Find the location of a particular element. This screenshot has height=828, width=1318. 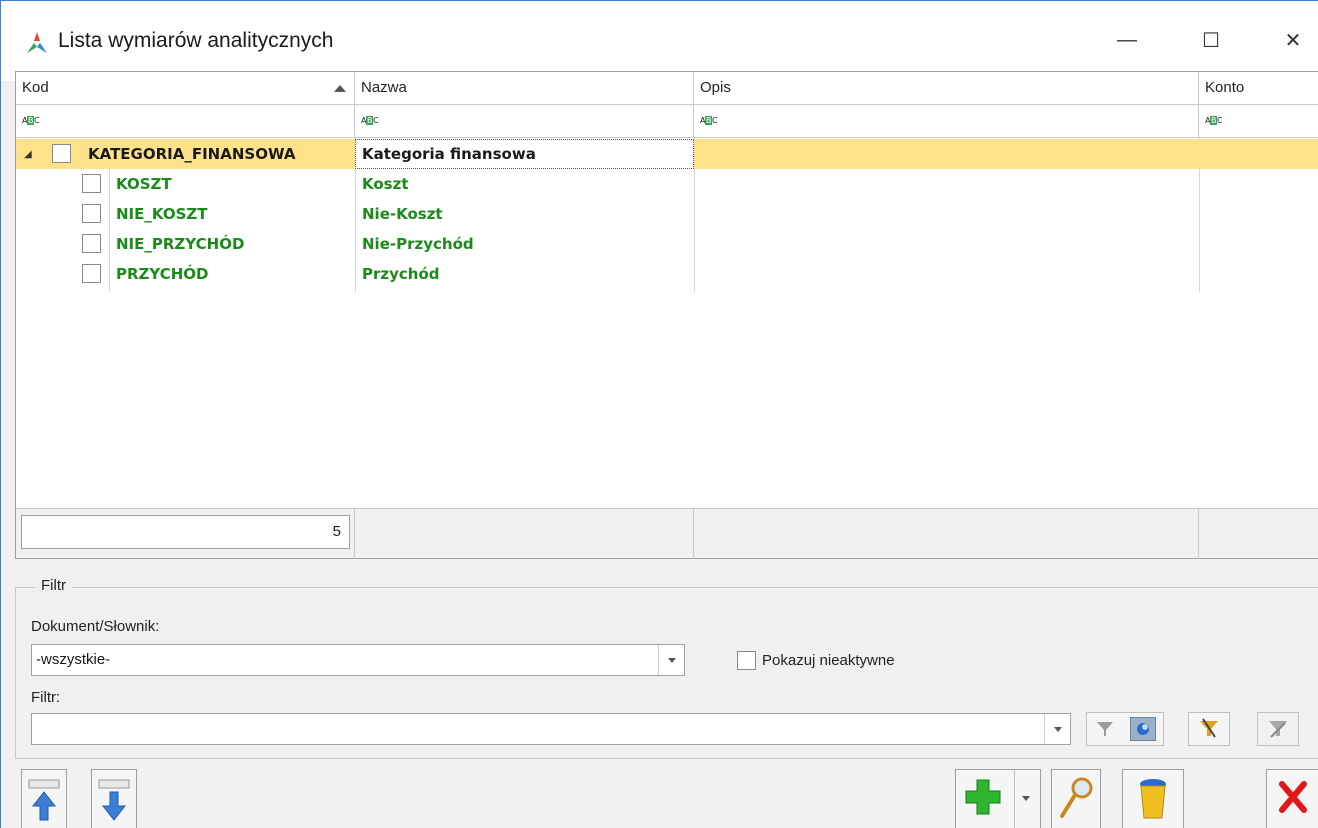

move-down-button is located at coordinates (114, 798).